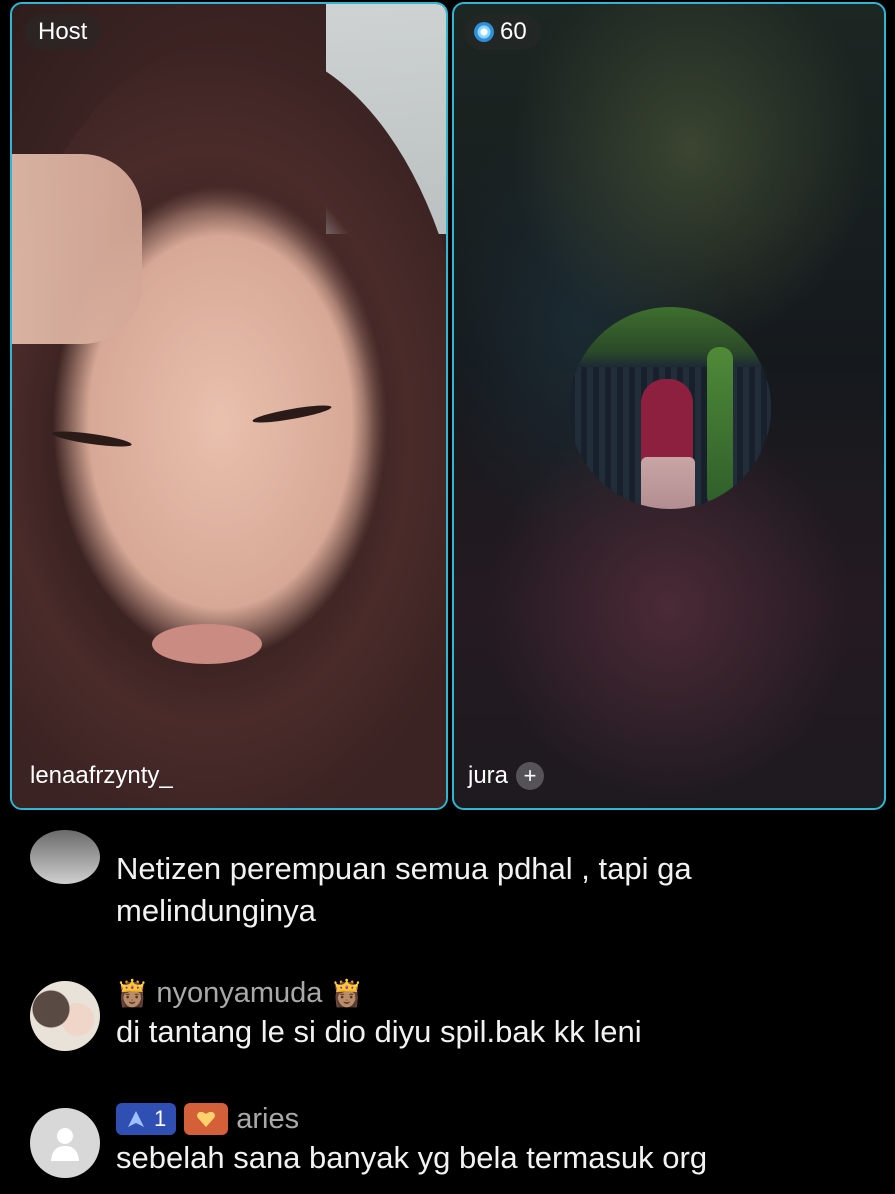 The width and height of the screenshot is (895, 1194). Describe the element at coordinates (268, 1119) in the screenshot. I see `comment-username: aries` at that location.